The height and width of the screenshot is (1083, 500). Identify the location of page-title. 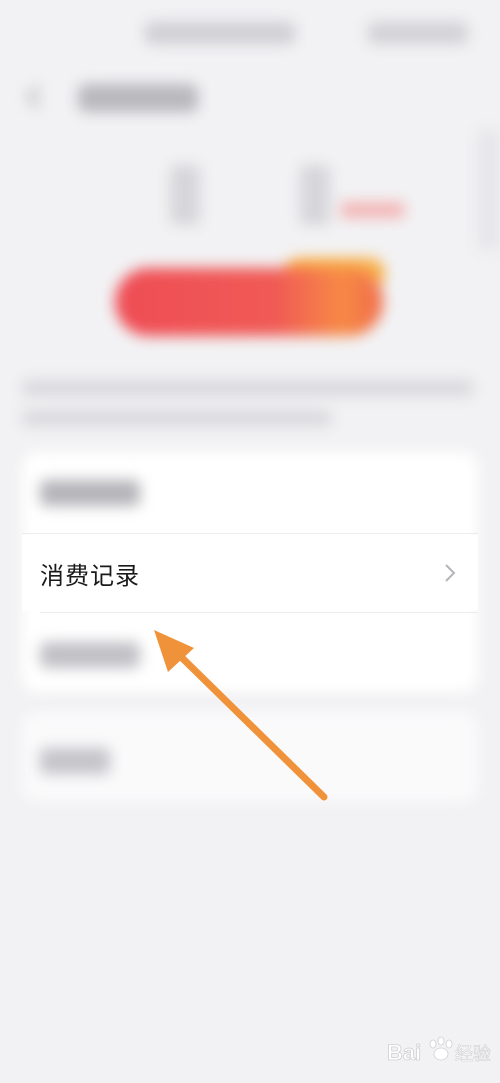
(138, 98).